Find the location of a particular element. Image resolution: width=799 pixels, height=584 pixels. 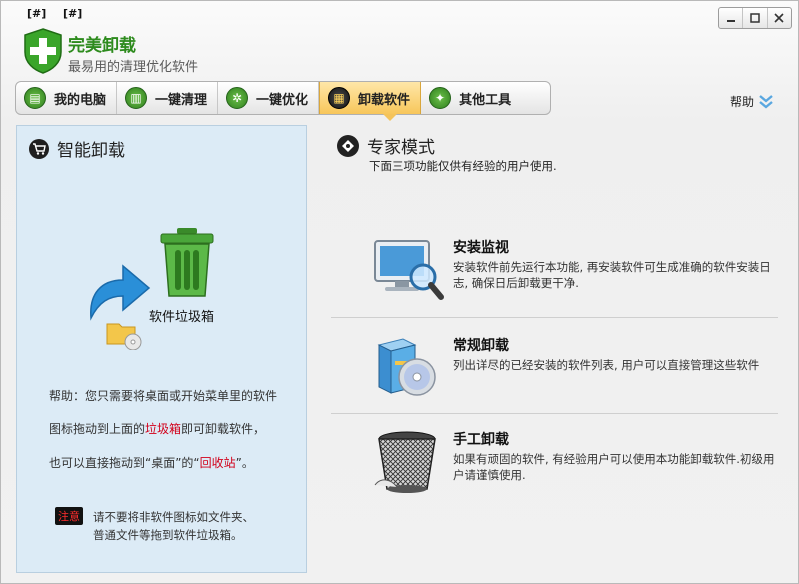

monitor-magnifier-icon is located at coordinates (409, 270).